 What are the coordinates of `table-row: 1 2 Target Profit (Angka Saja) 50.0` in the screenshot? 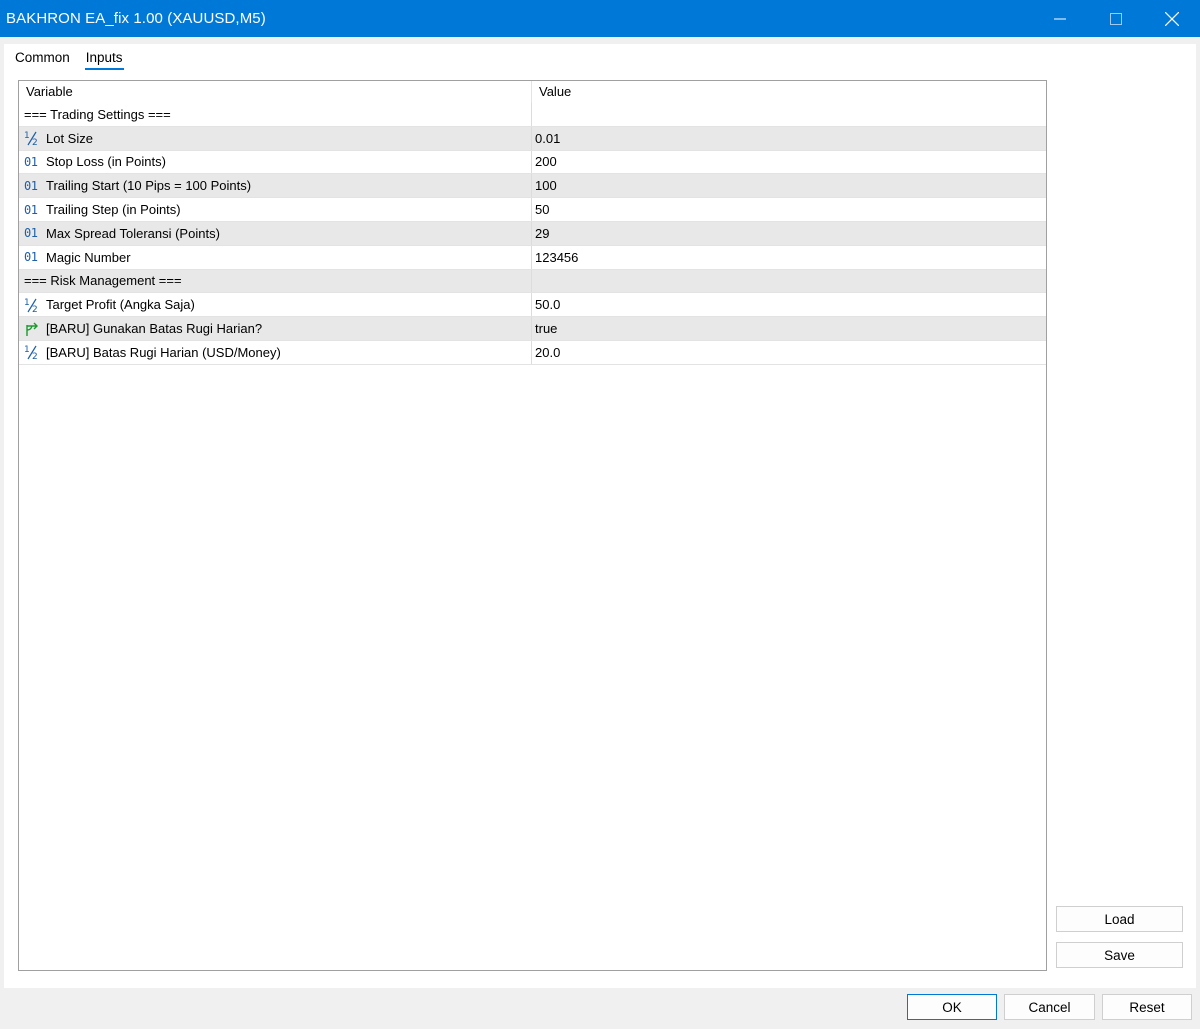 It's located at (532, 305).